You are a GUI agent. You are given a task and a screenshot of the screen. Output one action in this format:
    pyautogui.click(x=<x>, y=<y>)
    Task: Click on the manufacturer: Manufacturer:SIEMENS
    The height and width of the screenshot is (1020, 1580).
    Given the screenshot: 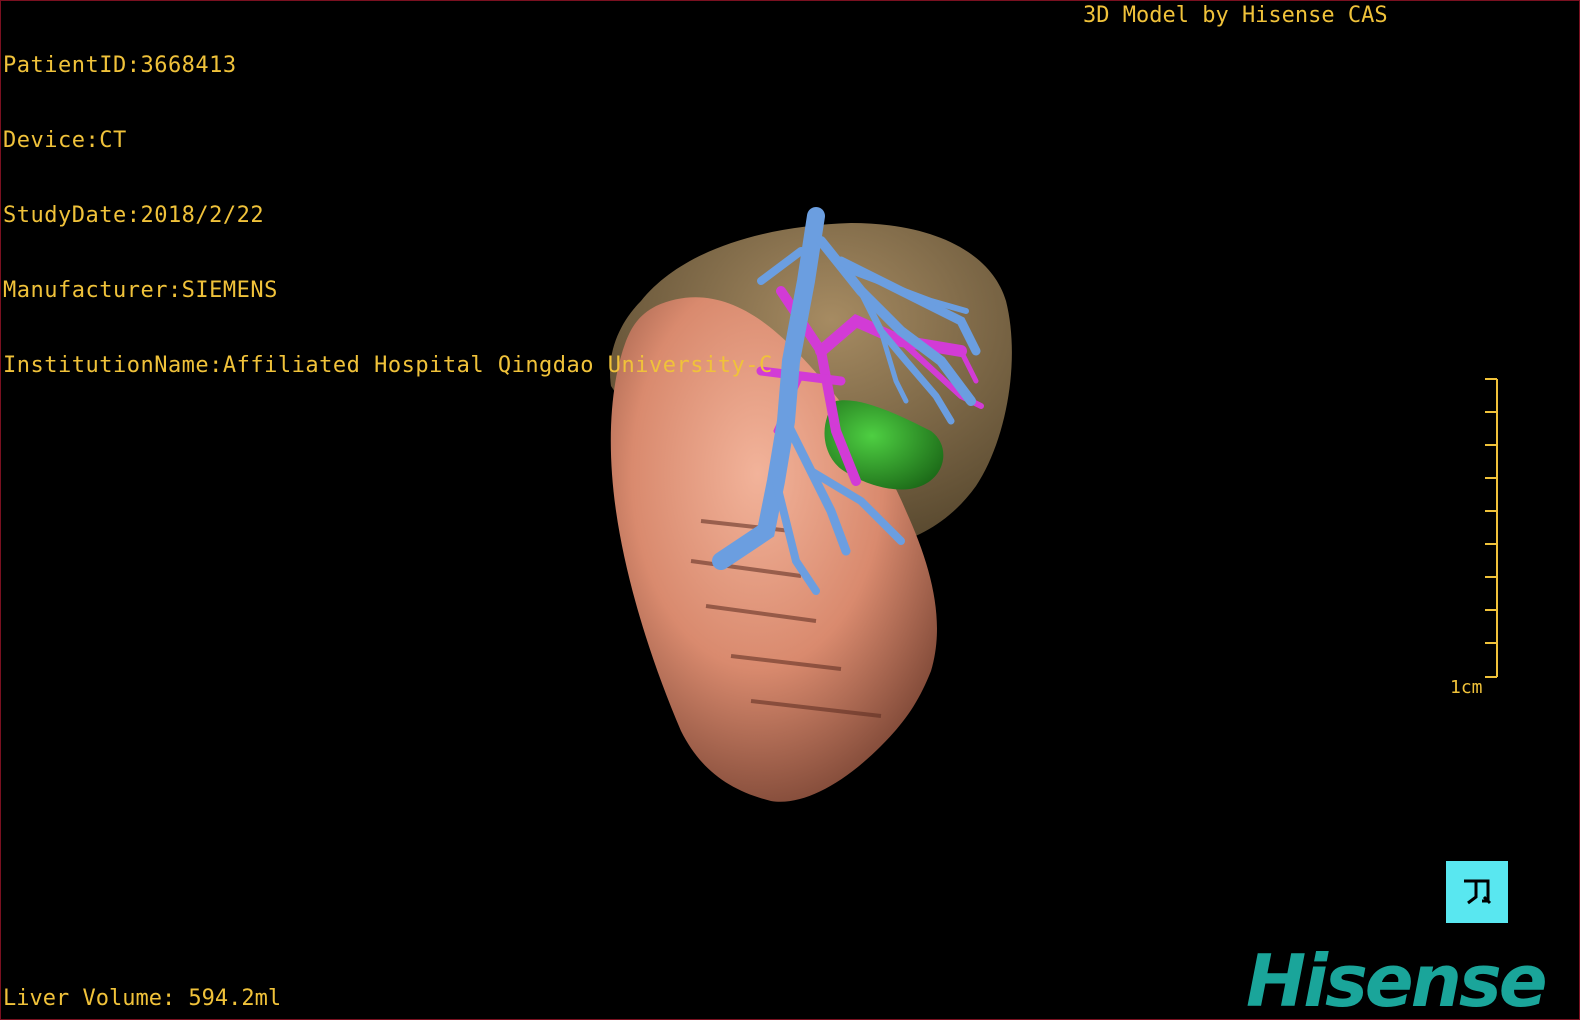 What is the action you would take?
    pyautogui.click(x=140, y=290)
    